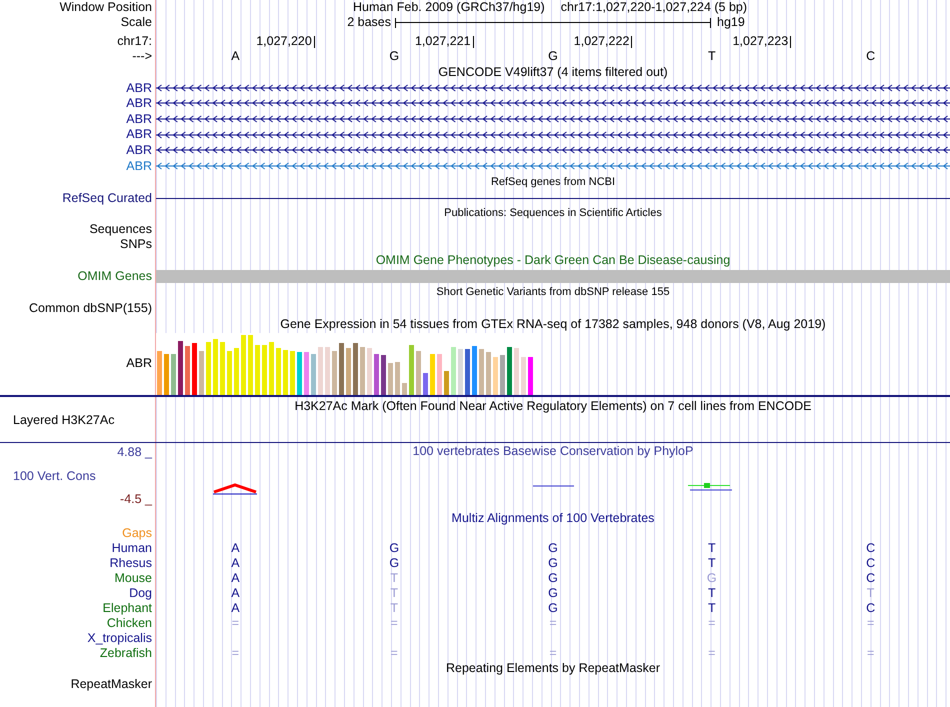 The width and height of the screenshot is (950, 707). I want to click on track-label: SNPs, so click(136, 244).